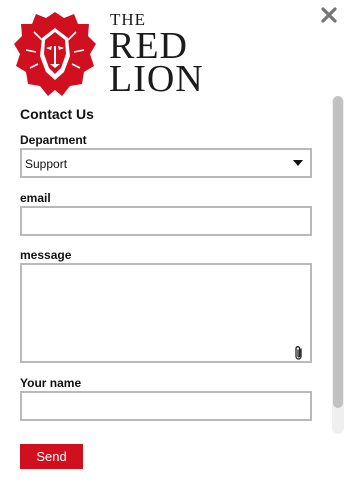 The image size is (344, 488). What do you see at coordinates (338, 252) in the screenshot?
I see `scrollbar-thumb` at bounding box center [338, 252].